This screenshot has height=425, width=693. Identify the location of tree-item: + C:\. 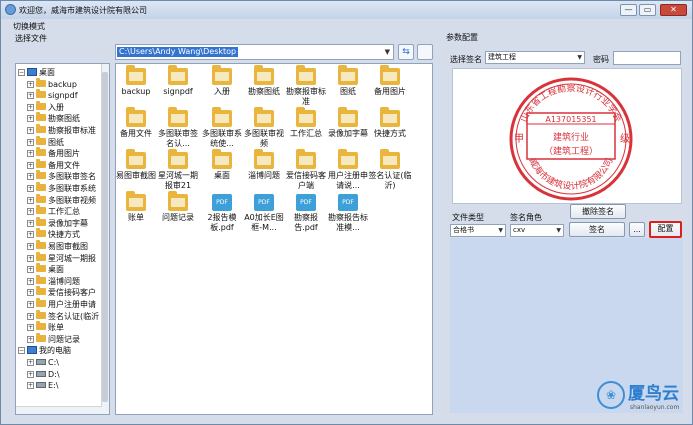
(43, 362).